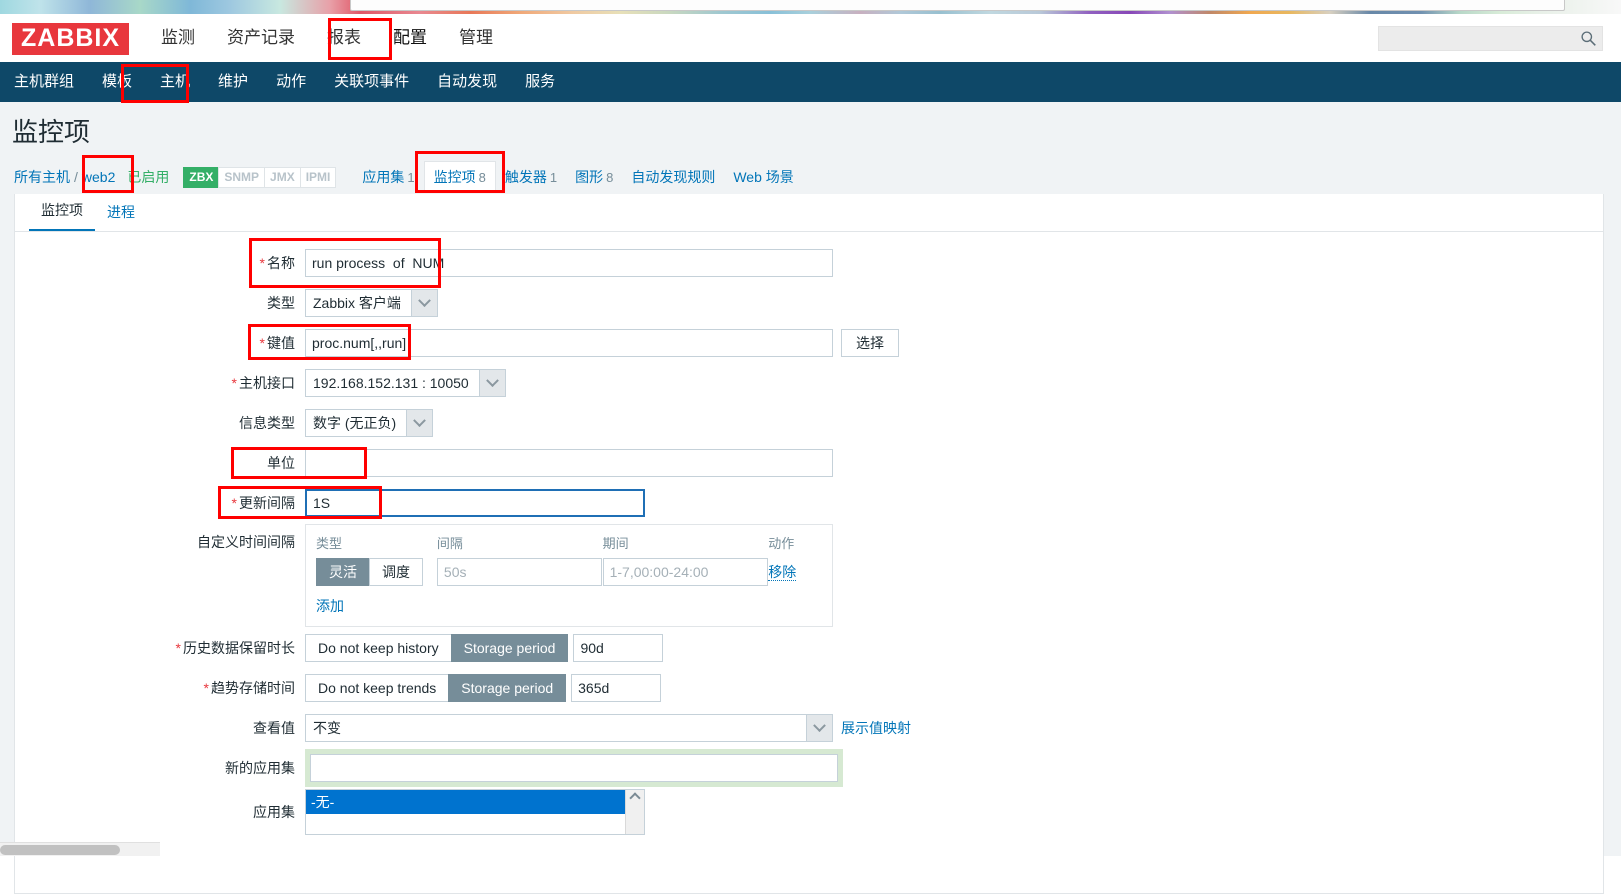  I want to click on key-label-text: 键值, so click(281, 343).